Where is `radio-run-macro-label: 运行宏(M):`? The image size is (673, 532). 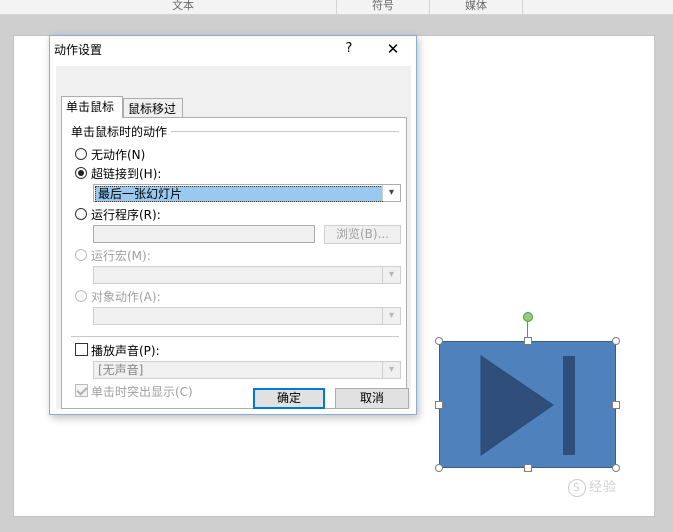
radio-run-macro-label: 运行宏(M): is located at coordinates (121, 256).